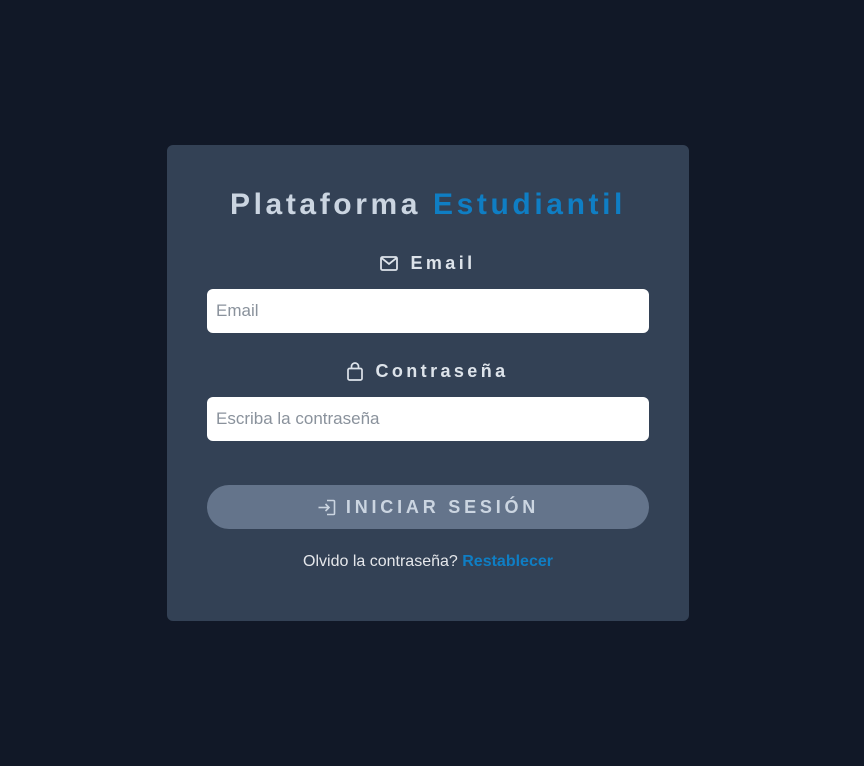  Describe the element at coordinates (442, 506) in the screenshot. I see `login-button-label: INICIAR SESIÓN` at that location.